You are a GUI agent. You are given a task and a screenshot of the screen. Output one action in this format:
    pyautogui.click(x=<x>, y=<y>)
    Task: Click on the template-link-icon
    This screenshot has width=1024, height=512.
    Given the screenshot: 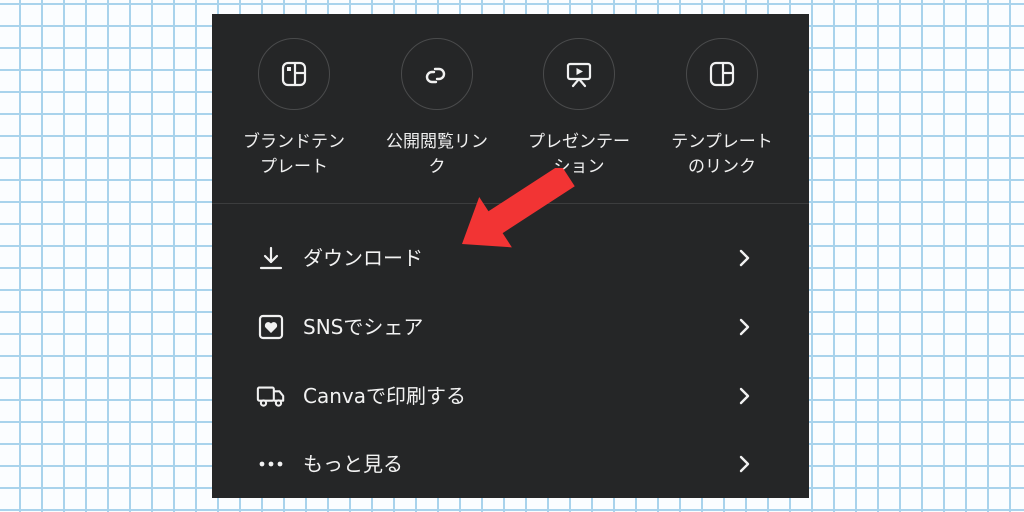 What is the action you would take?
    pyautogui.click(x=722, y=74)
    